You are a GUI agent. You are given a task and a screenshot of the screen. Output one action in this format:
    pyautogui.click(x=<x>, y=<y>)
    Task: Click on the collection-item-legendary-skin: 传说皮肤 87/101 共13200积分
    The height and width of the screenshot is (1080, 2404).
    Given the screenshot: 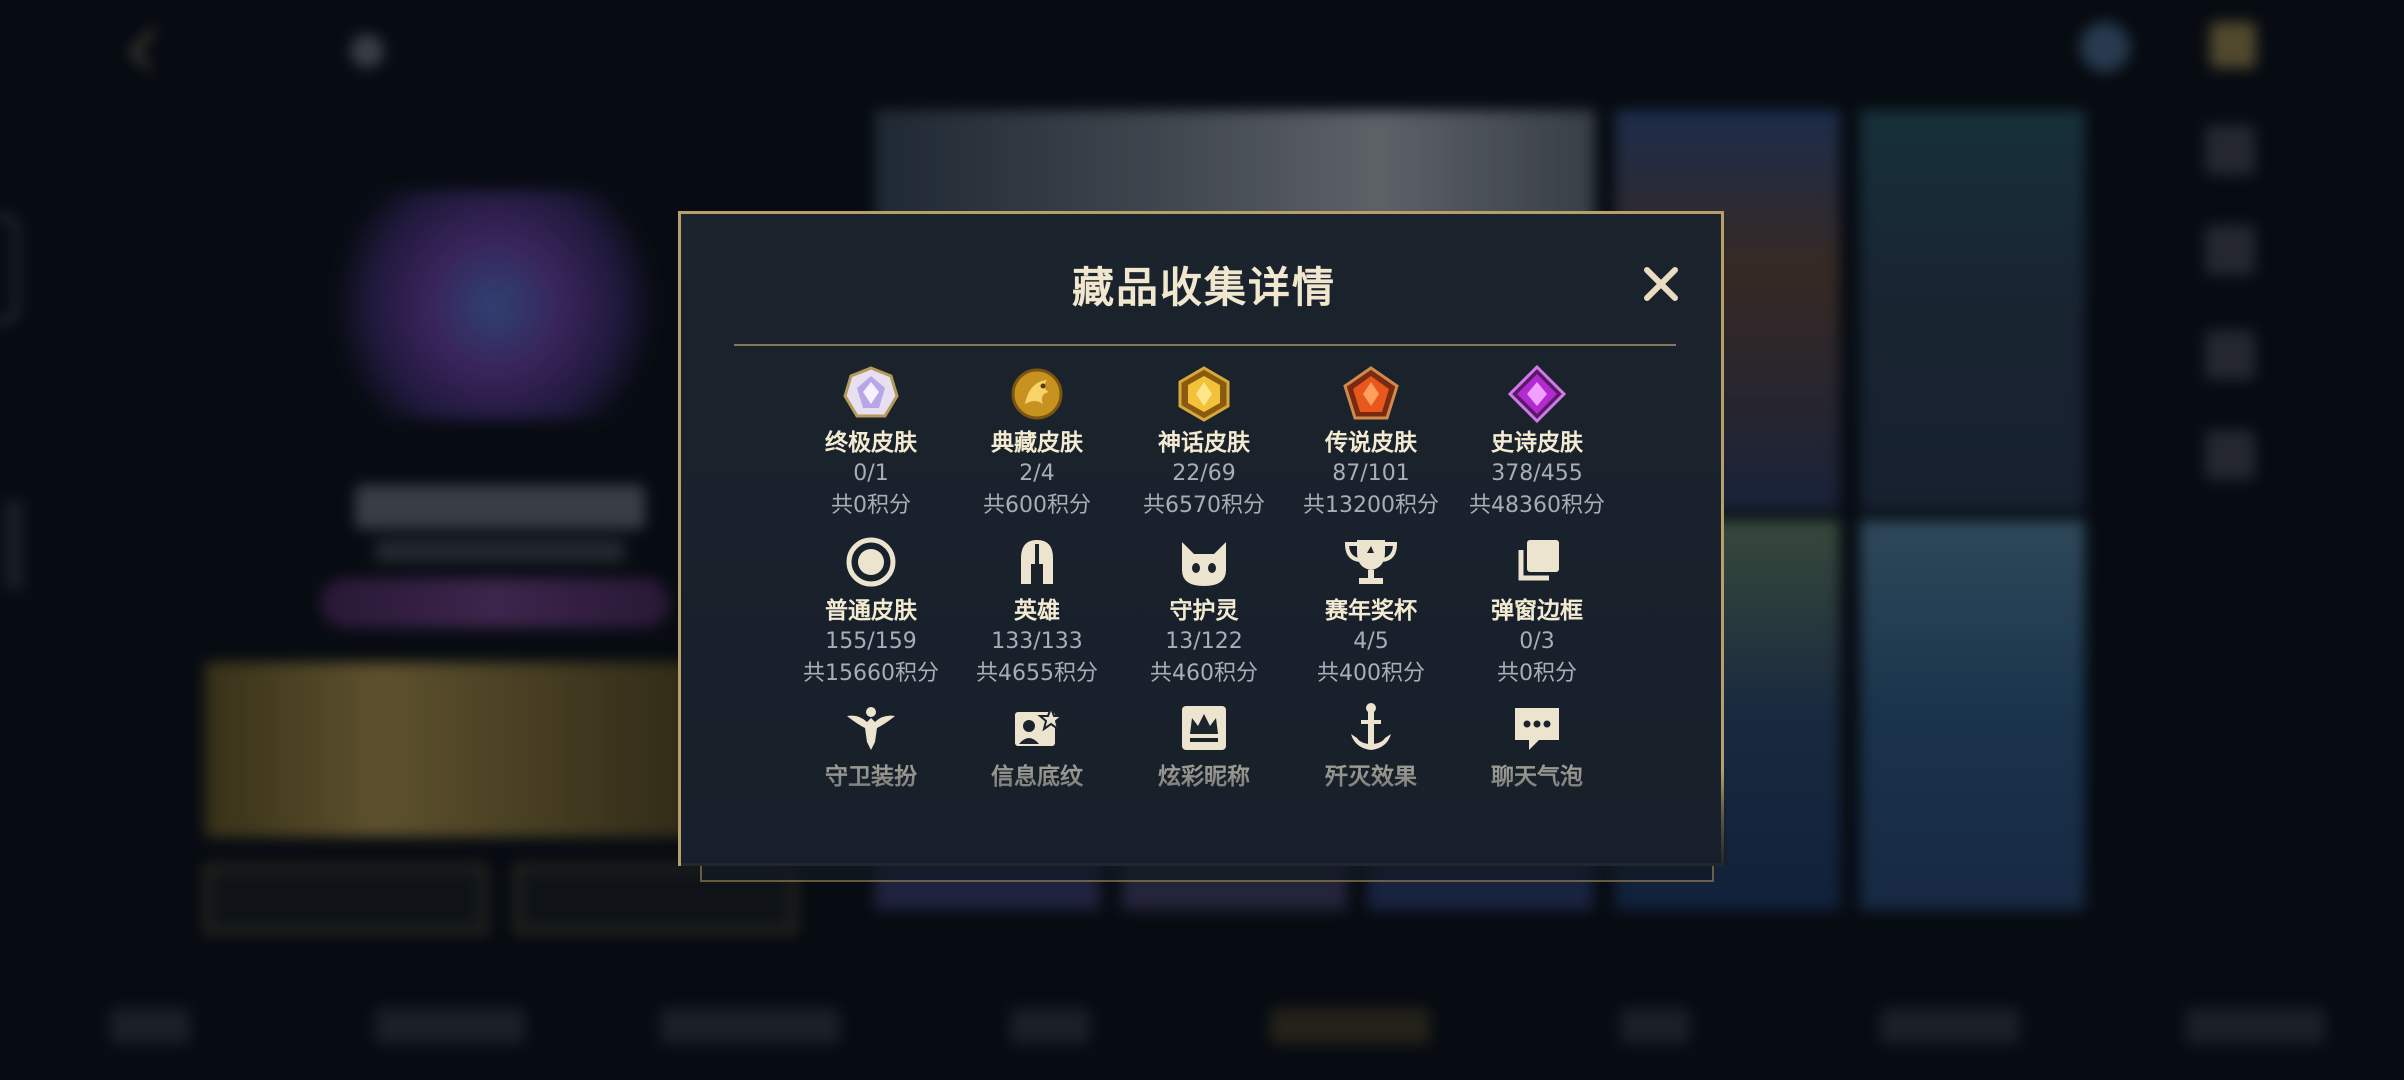 What is the action you would take?
    pyautogui.click(x=1371, y=443)
    